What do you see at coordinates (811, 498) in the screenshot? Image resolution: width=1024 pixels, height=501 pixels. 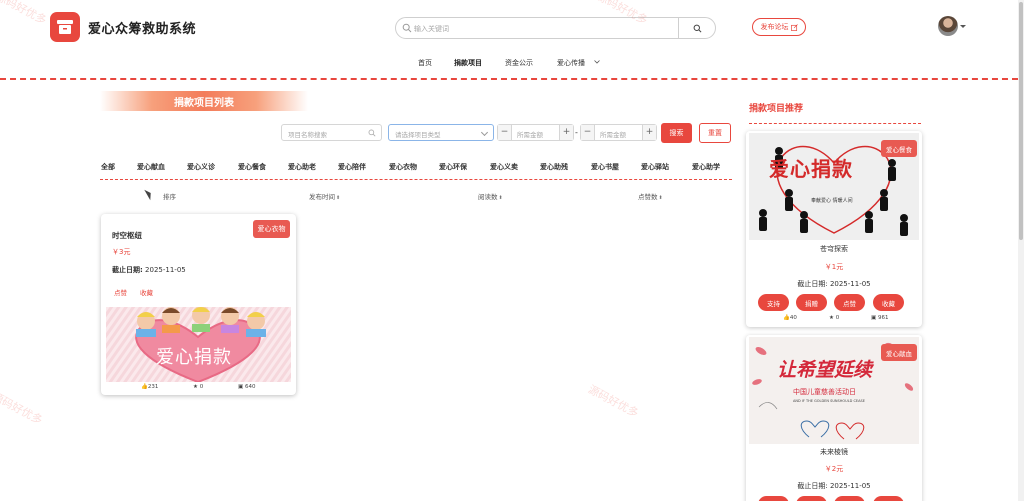 I see `donate-button` at bounding box center [811, 498].